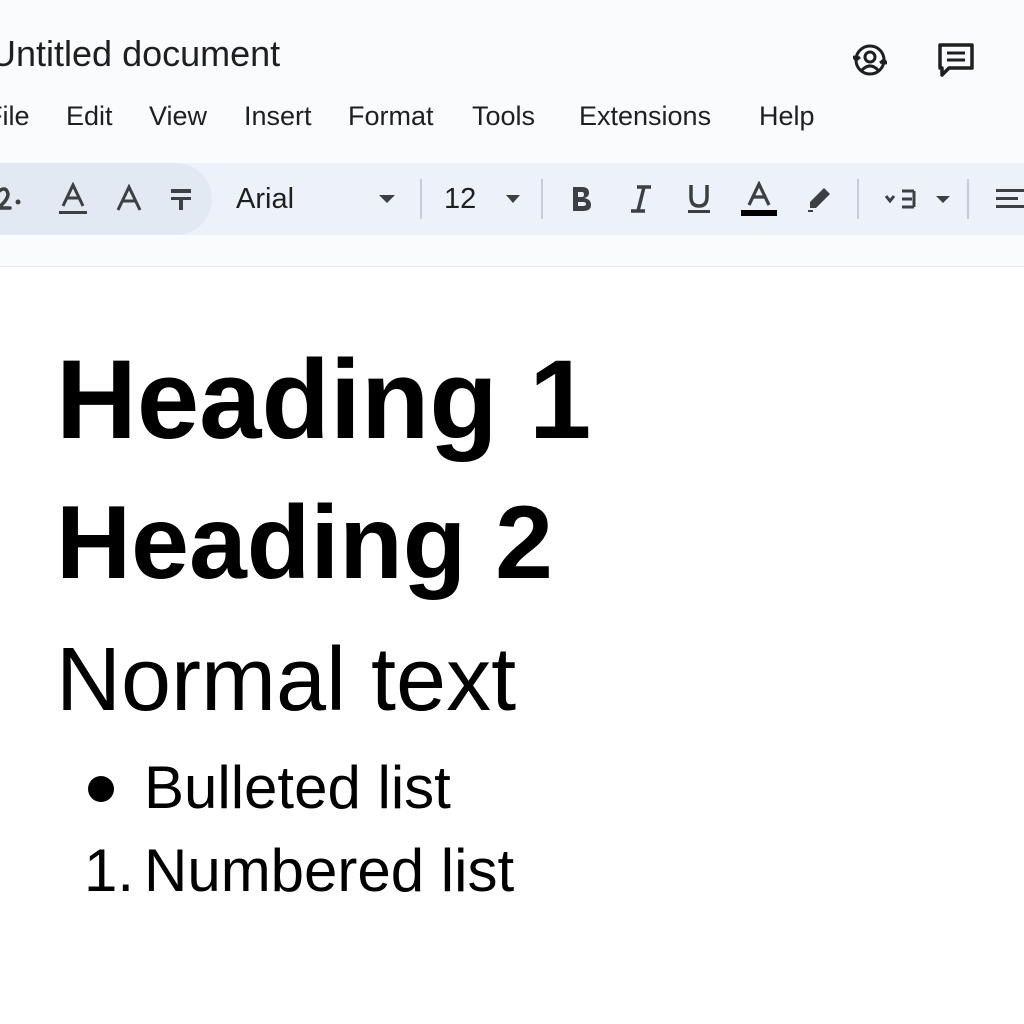 The image size is (1024, 1024). I want to click on heading-2: Heading 2, so click(304, 543).